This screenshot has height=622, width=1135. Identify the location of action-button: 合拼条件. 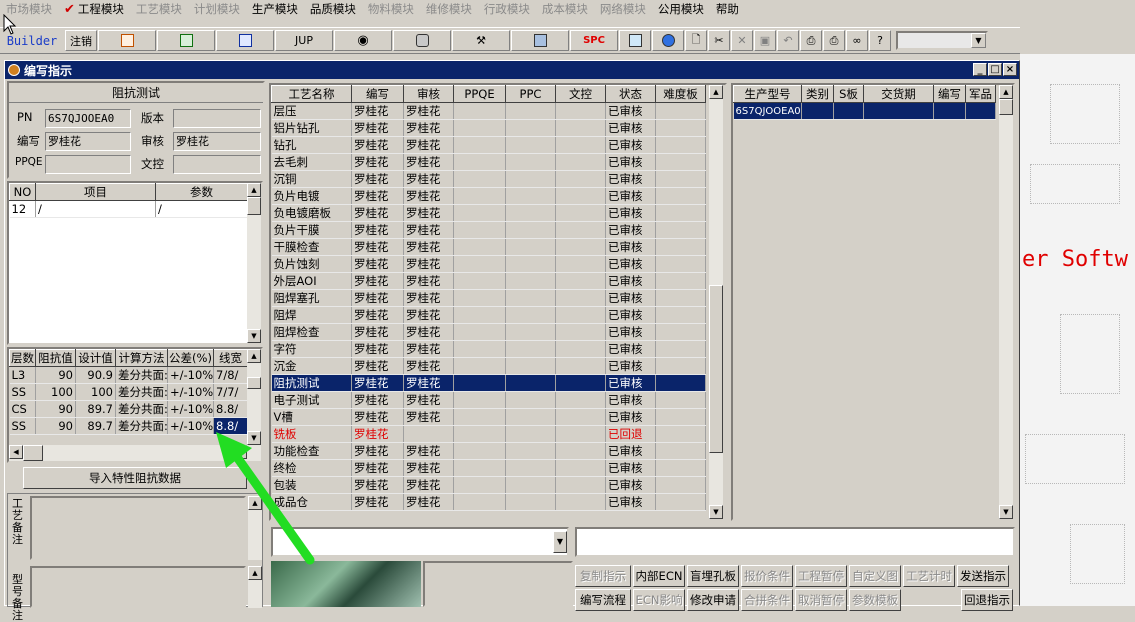
(767, 600).